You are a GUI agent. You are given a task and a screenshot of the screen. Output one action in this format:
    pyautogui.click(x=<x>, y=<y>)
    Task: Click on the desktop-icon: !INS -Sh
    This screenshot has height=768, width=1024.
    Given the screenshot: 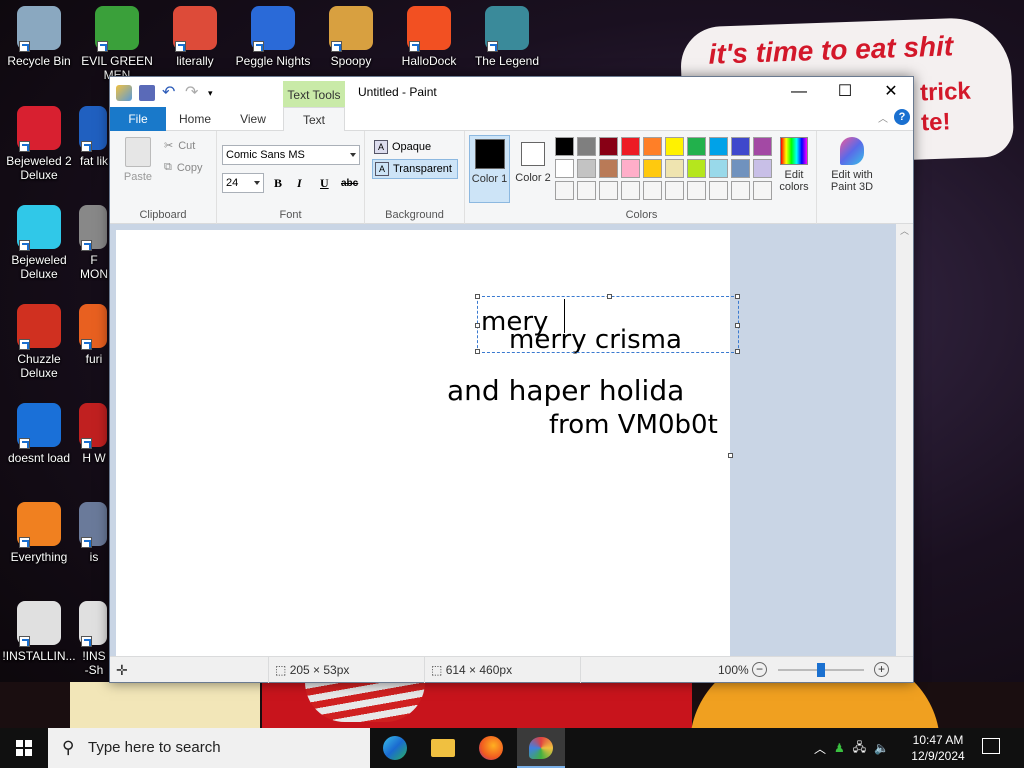 What is the action you would take?
    pyautogui.click(x=94, y=639)
    